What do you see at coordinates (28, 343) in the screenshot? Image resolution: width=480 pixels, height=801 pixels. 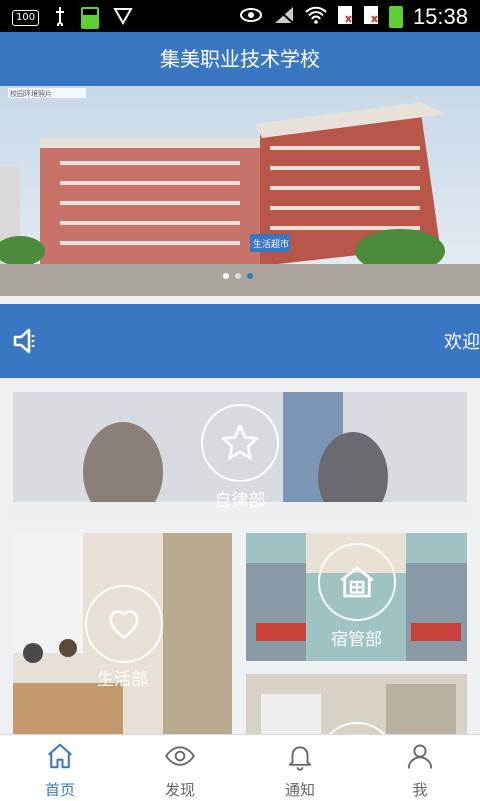 I see `speaker-icon` at bounding box center [28, 343].